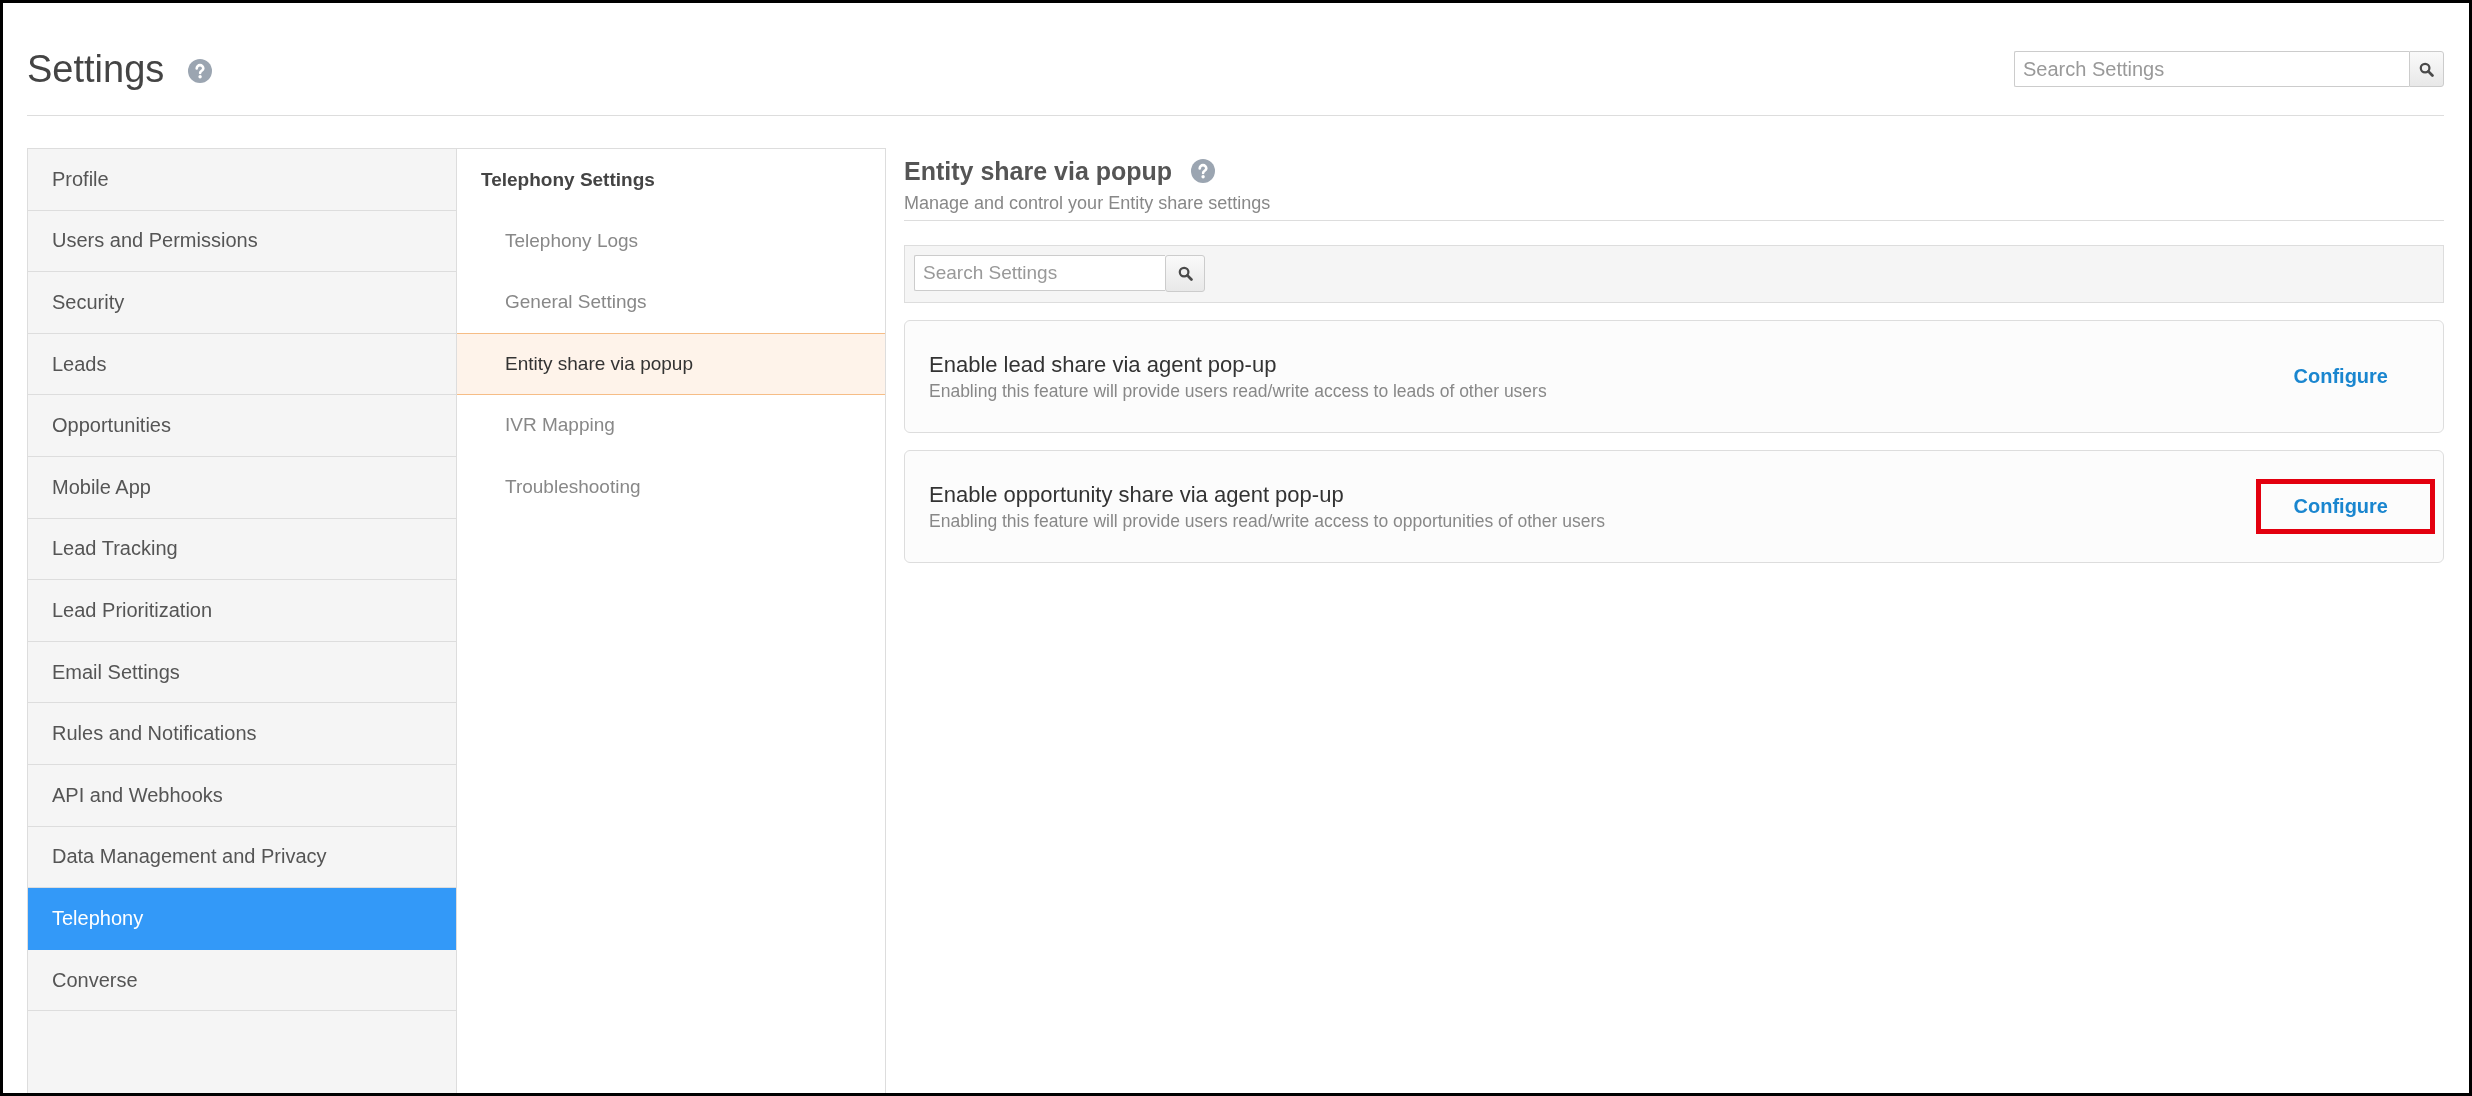  What do you see at coordinates (242, 734) in the screenshot?
I see `sidebar-item: Rules and Notifications` at bounding box center [242, 734].